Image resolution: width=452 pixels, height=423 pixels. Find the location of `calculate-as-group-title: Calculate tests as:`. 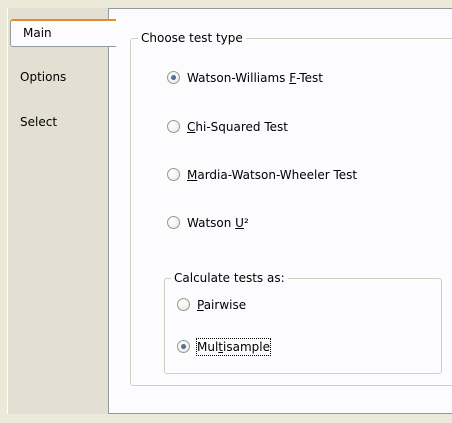

calculate-as-group-title: Calculate tests as: is located at coordinates (229, 278).